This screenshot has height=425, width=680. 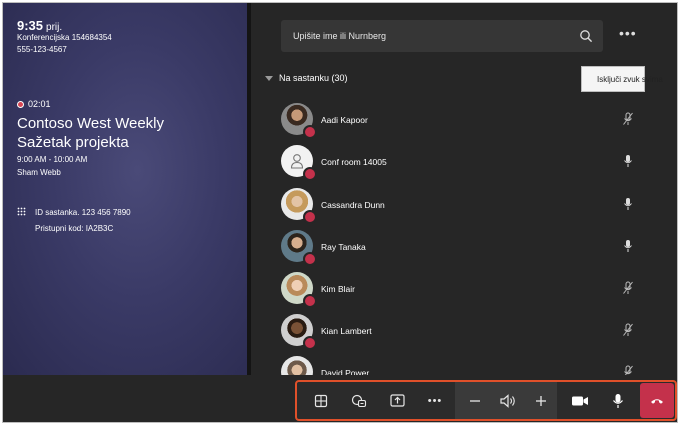 I want to click on recording-indicator: 02:01, so click(x=34, y=104).